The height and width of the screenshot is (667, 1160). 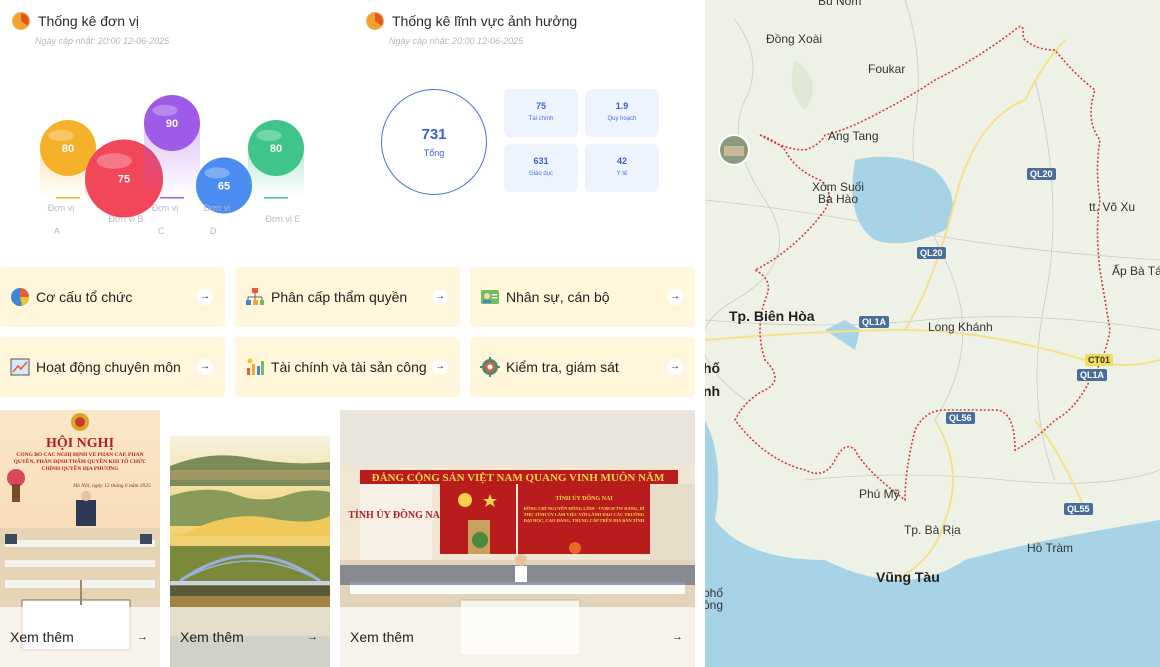 What do you see at coordinates (541, 168) in the screenshot?
I see `field-stat-box: 631 Giáo dục` at bounding box center [541, 168].